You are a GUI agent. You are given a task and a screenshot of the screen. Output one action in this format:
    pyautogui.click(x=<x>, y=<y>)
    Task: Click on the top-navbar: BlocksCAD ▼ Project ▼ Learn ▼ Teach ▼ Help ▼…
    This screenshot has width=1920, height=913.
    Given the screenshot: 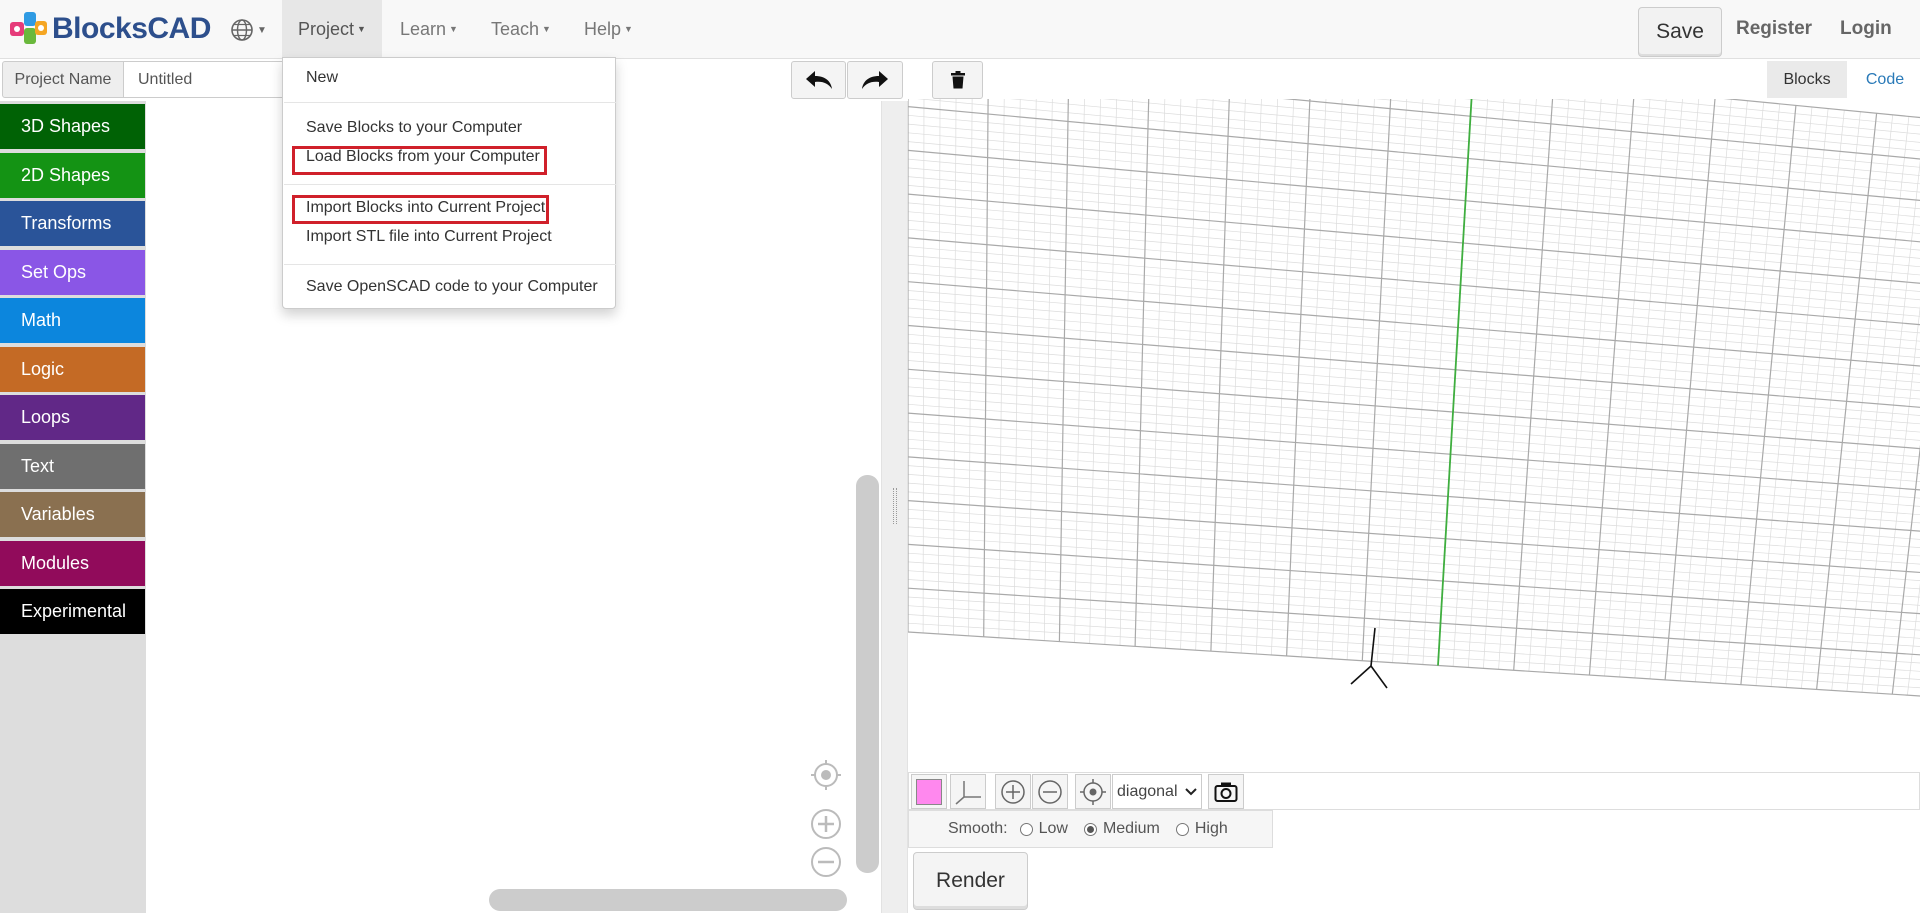 What is the action you would take?
    pyautogui.click(x=960, y=29)
    